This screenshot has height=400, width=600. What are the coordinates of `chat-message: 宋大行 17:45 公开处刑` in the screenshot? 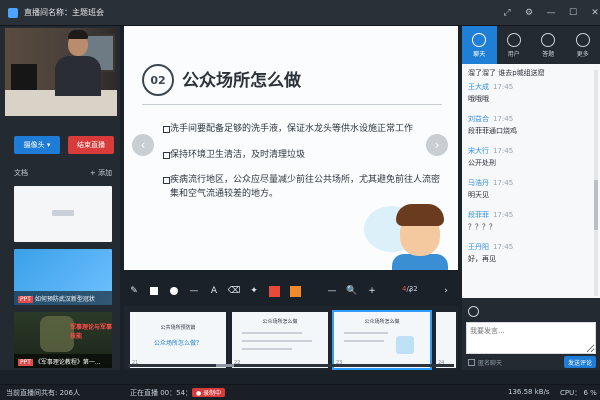 It's located at (491, 157).